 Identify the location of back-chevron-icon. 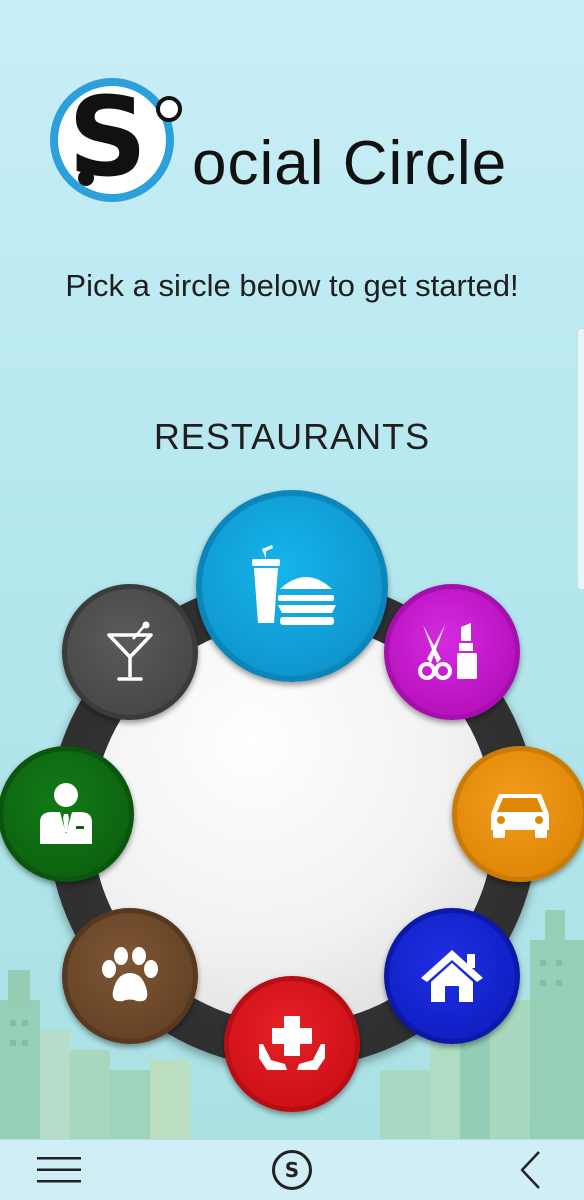
(530, 1170).